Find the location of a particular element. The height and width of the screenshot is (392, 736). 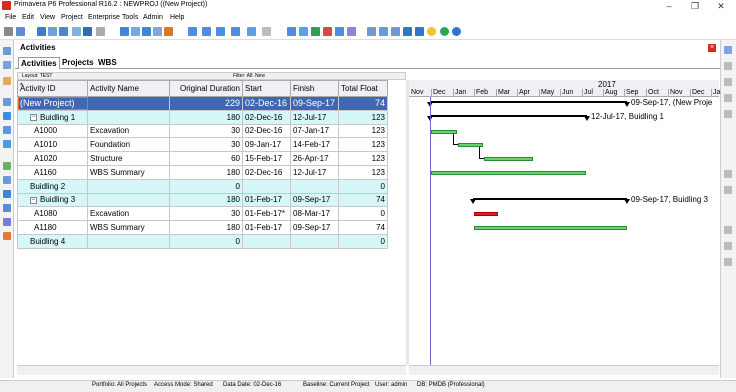

cell-start is located at coordinates (266, 241).